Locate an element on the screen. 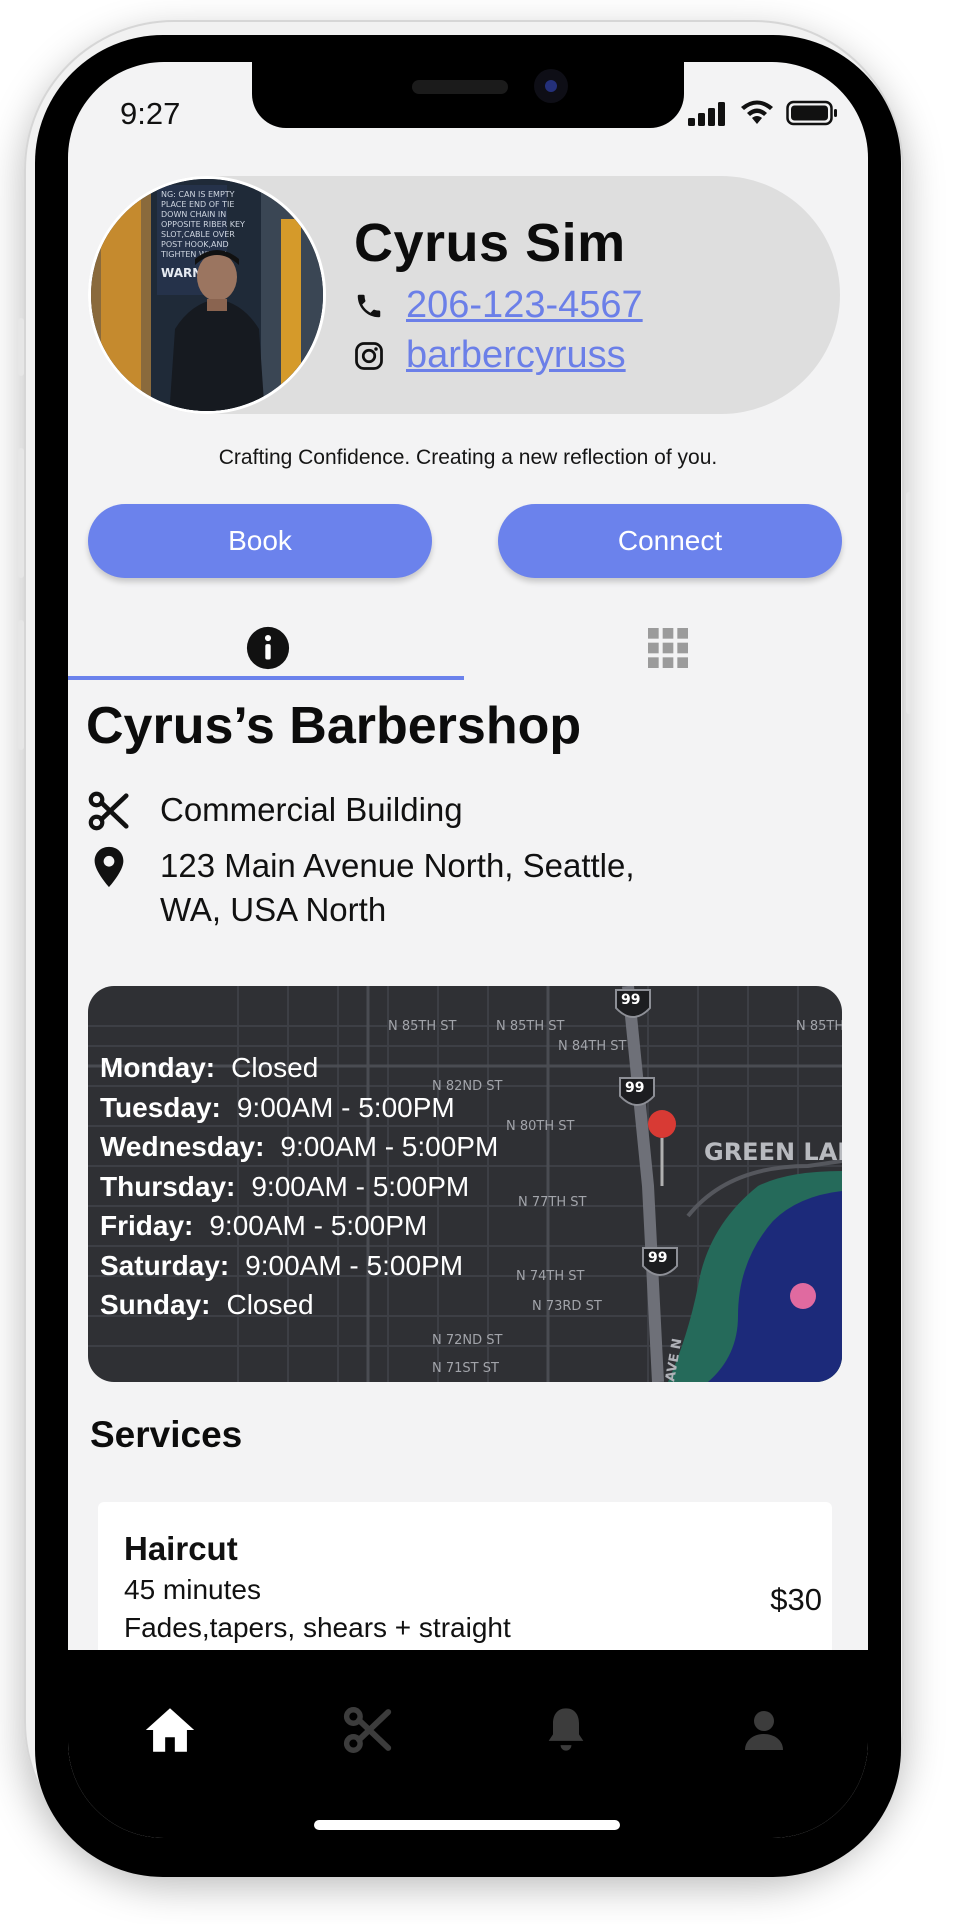 The image size is (962, 1924). services-heading: Services is located at coordinates (166, 1434).